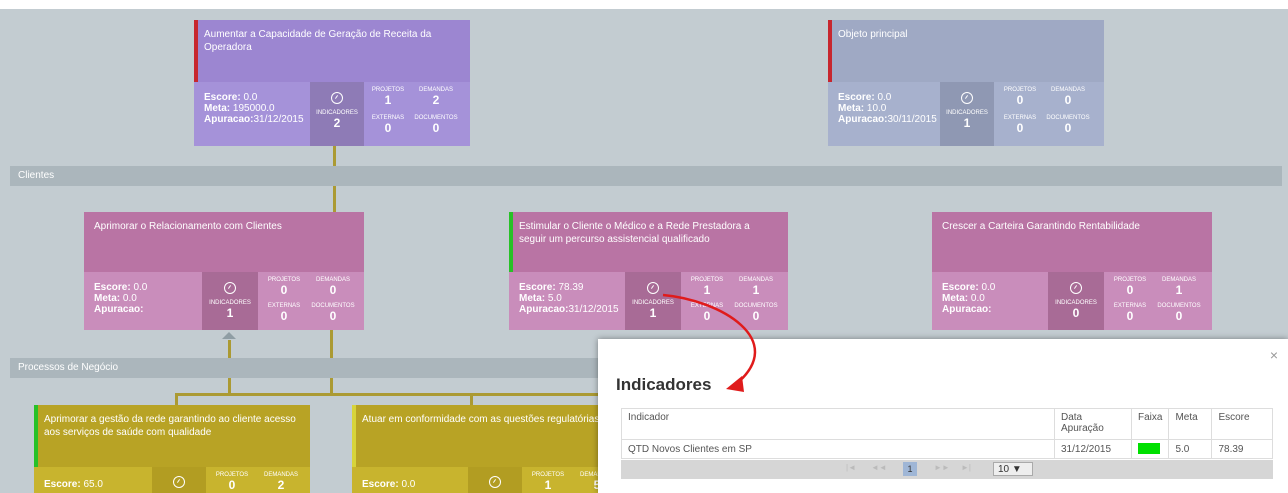 The image size is (1288, 493). I want to click on modal-title: Indicadores, so click(664, 384).